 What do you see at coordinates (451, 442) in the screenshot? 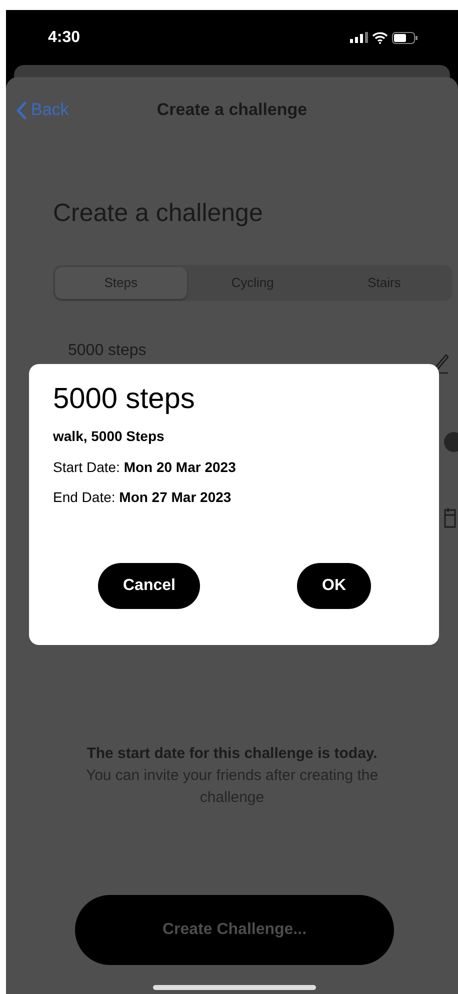
I see `circle-icon` at bounding box center [451, 442].